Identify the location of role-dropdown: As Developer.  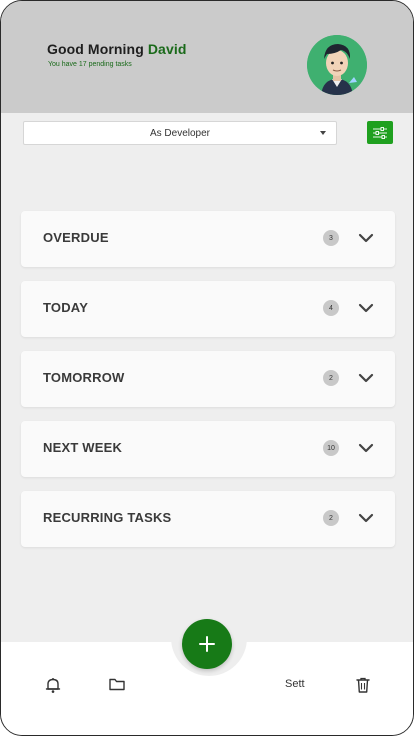
(180, 133).